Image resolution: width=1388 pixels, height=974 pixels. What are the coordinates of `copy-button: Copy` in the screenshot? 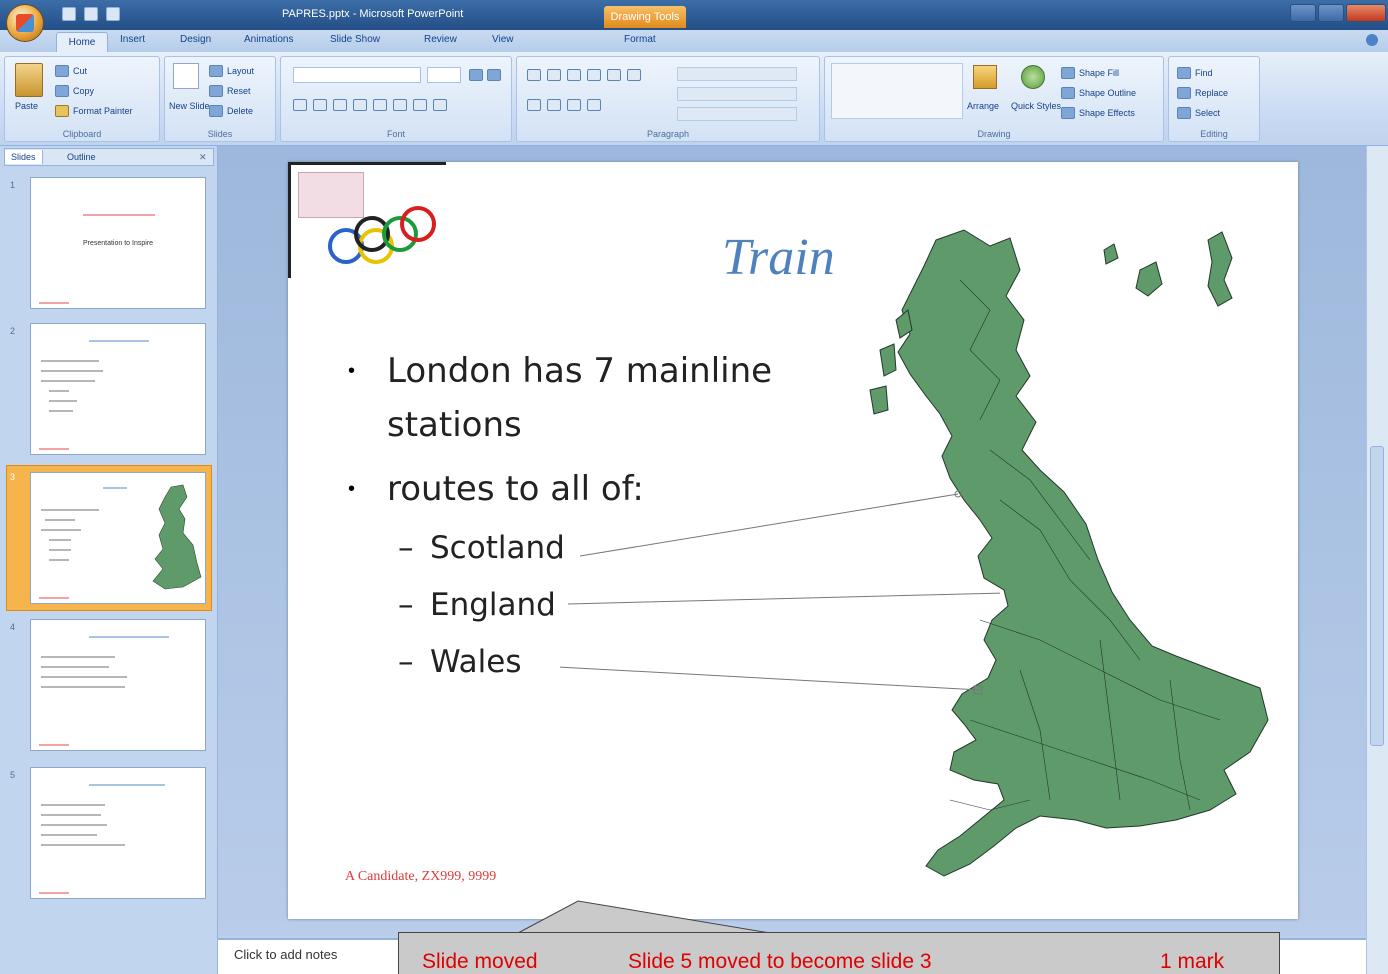 It's located at (83, 91).